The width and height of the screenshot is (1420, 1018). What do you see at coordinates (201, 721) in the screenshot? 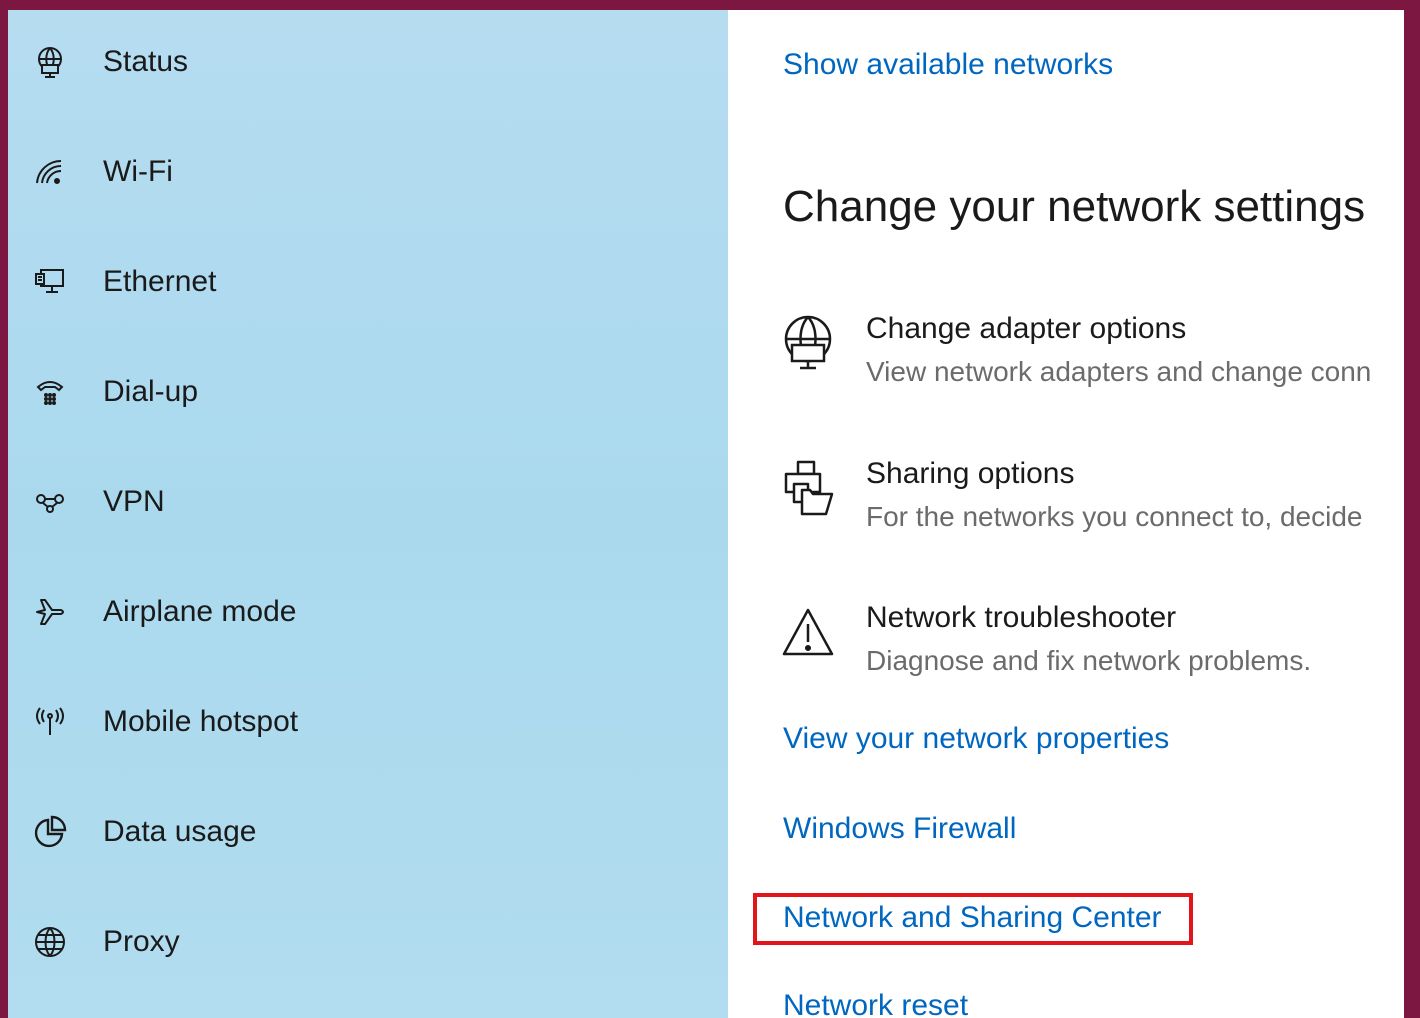
I see `sidebar-item-label: Mobile hotspot` at bounding box center [201, 721].